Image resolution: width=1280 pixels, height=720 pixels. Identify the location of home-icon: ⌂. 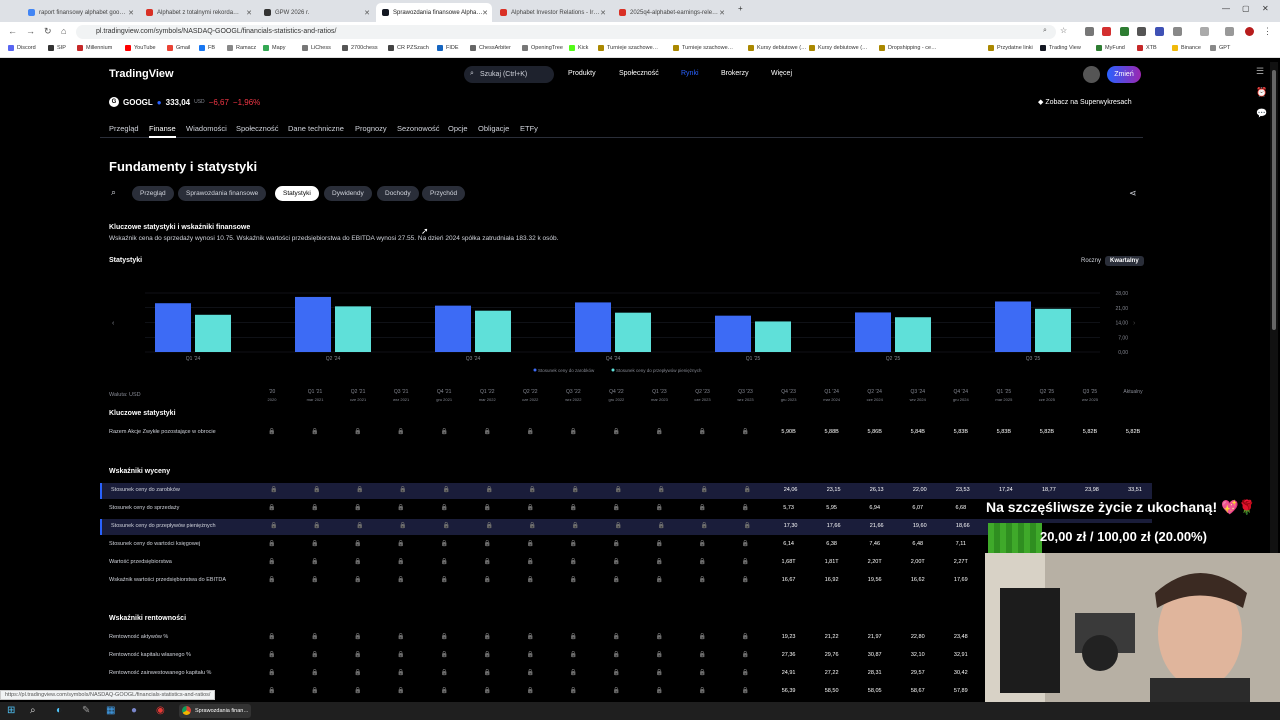
(63, 31).